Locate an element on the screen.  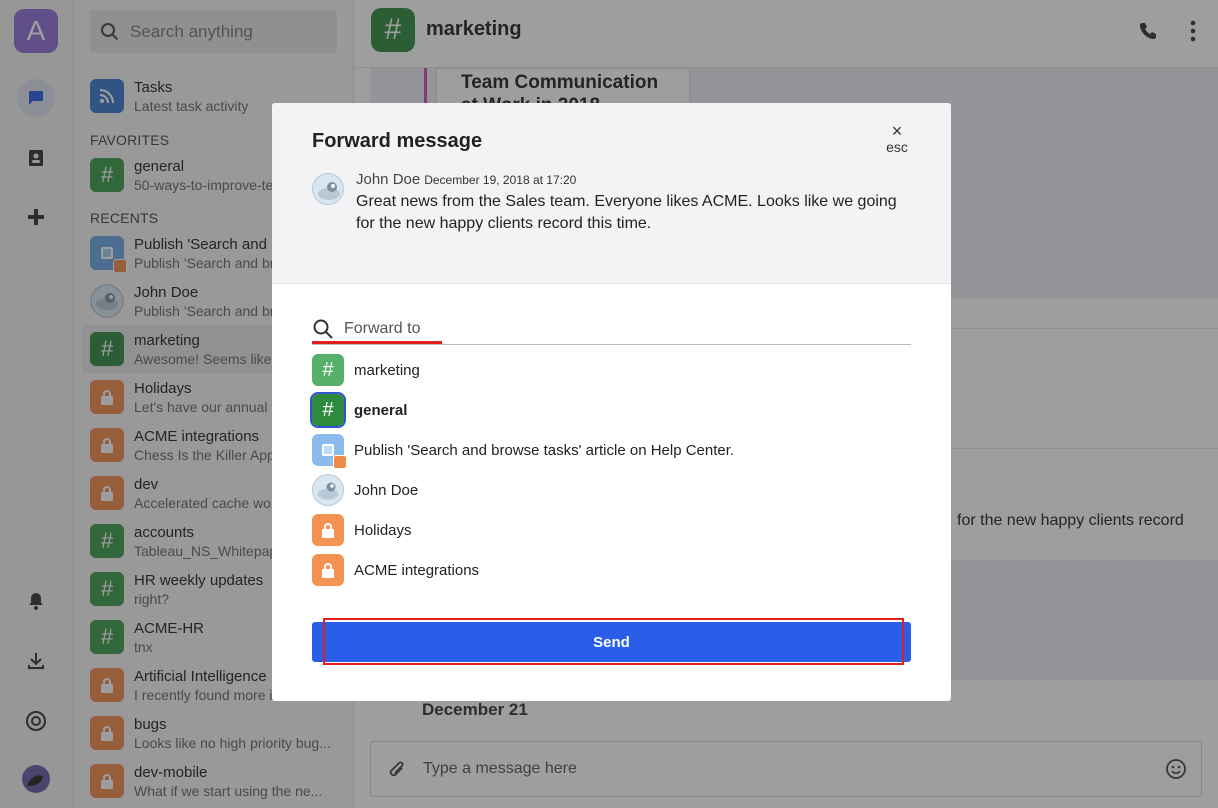
forward-to-input is located at coordinates (614, 328).